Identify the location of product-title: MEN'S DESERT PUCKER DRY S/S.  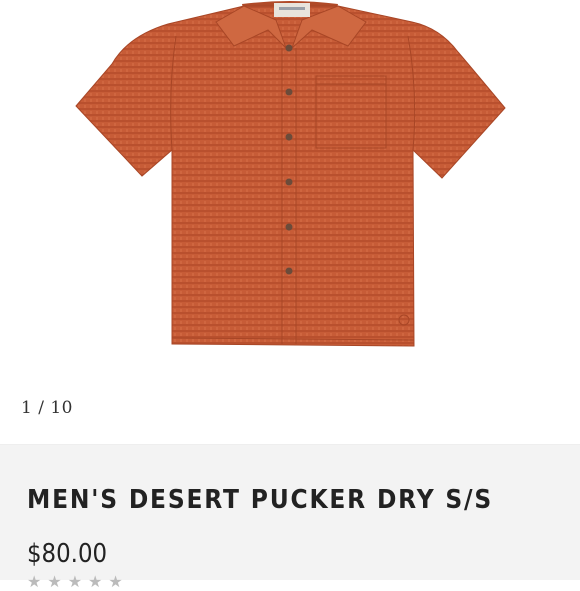
(260, 500).